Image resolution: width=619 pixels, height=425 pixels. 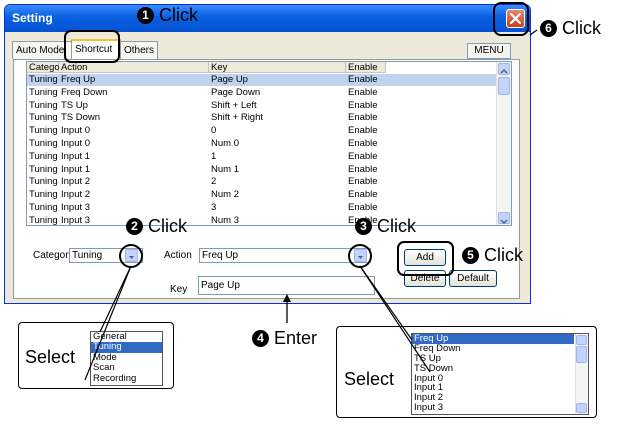 What do you see at coordinates (360, 256) in the screenshot?
I see `action-dropdown-highlight` at bounding box center [360, 256].